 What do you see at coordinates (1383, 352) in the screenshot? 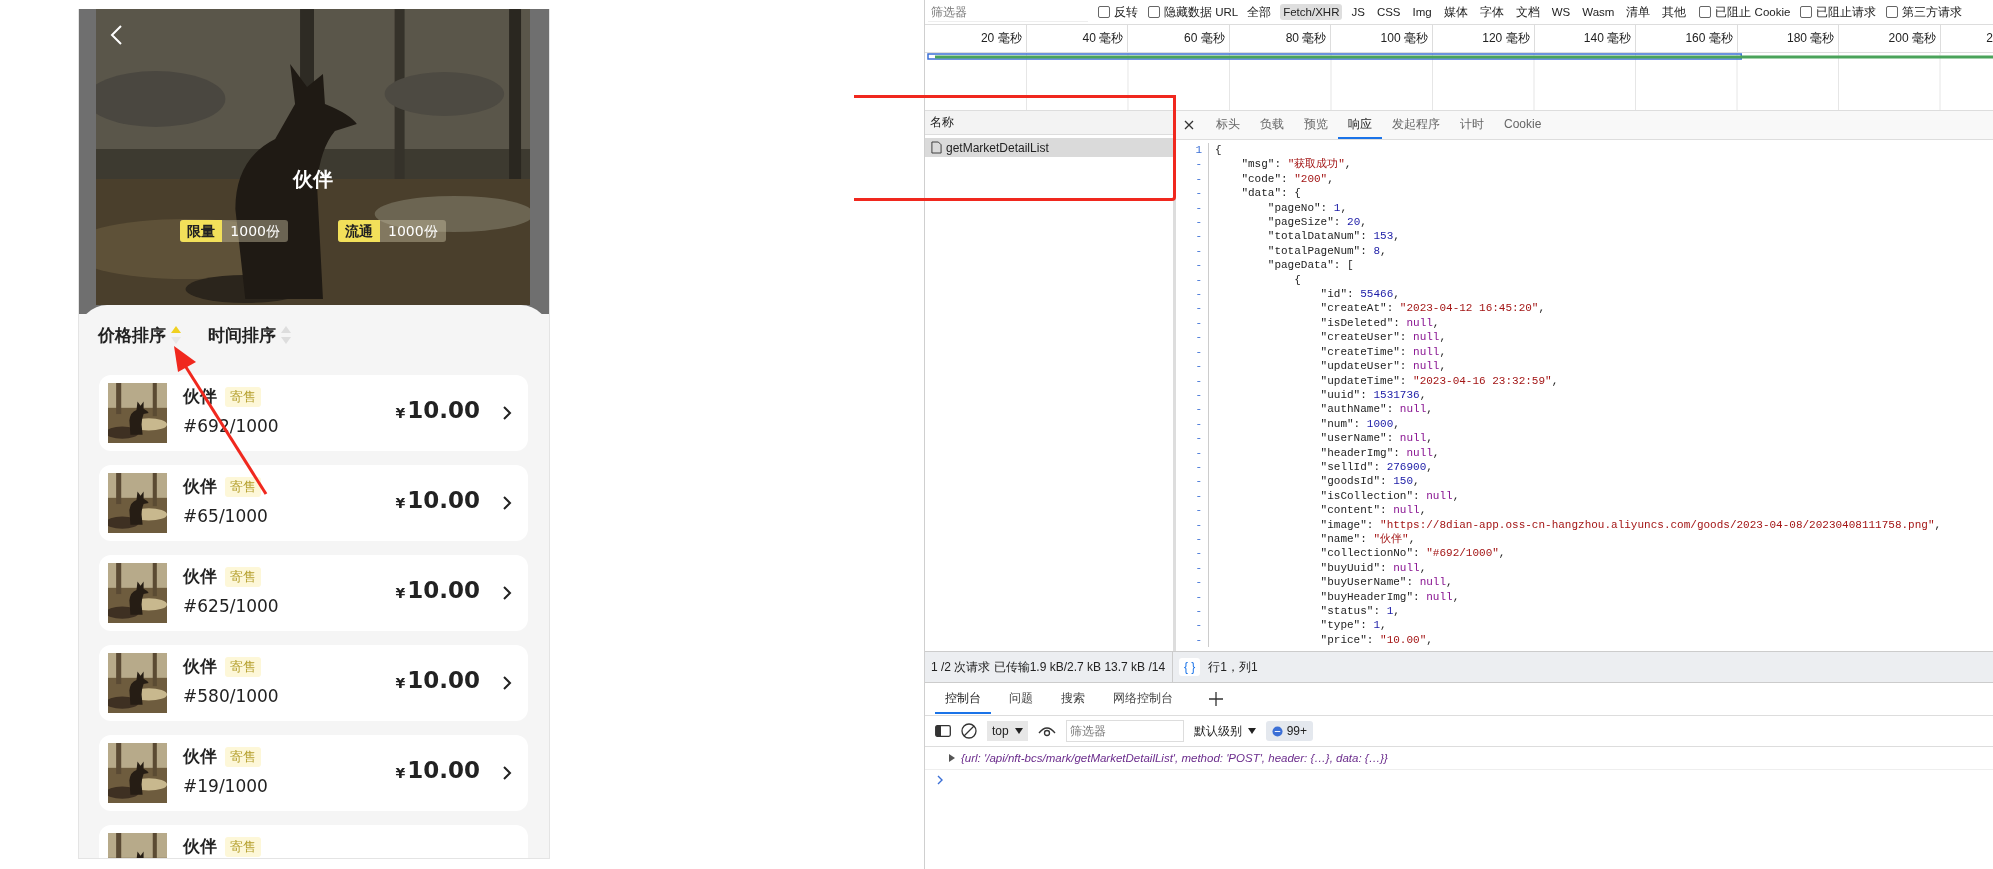
I see `code-line: "createTime": null,` at bounding box center [1383, 352].